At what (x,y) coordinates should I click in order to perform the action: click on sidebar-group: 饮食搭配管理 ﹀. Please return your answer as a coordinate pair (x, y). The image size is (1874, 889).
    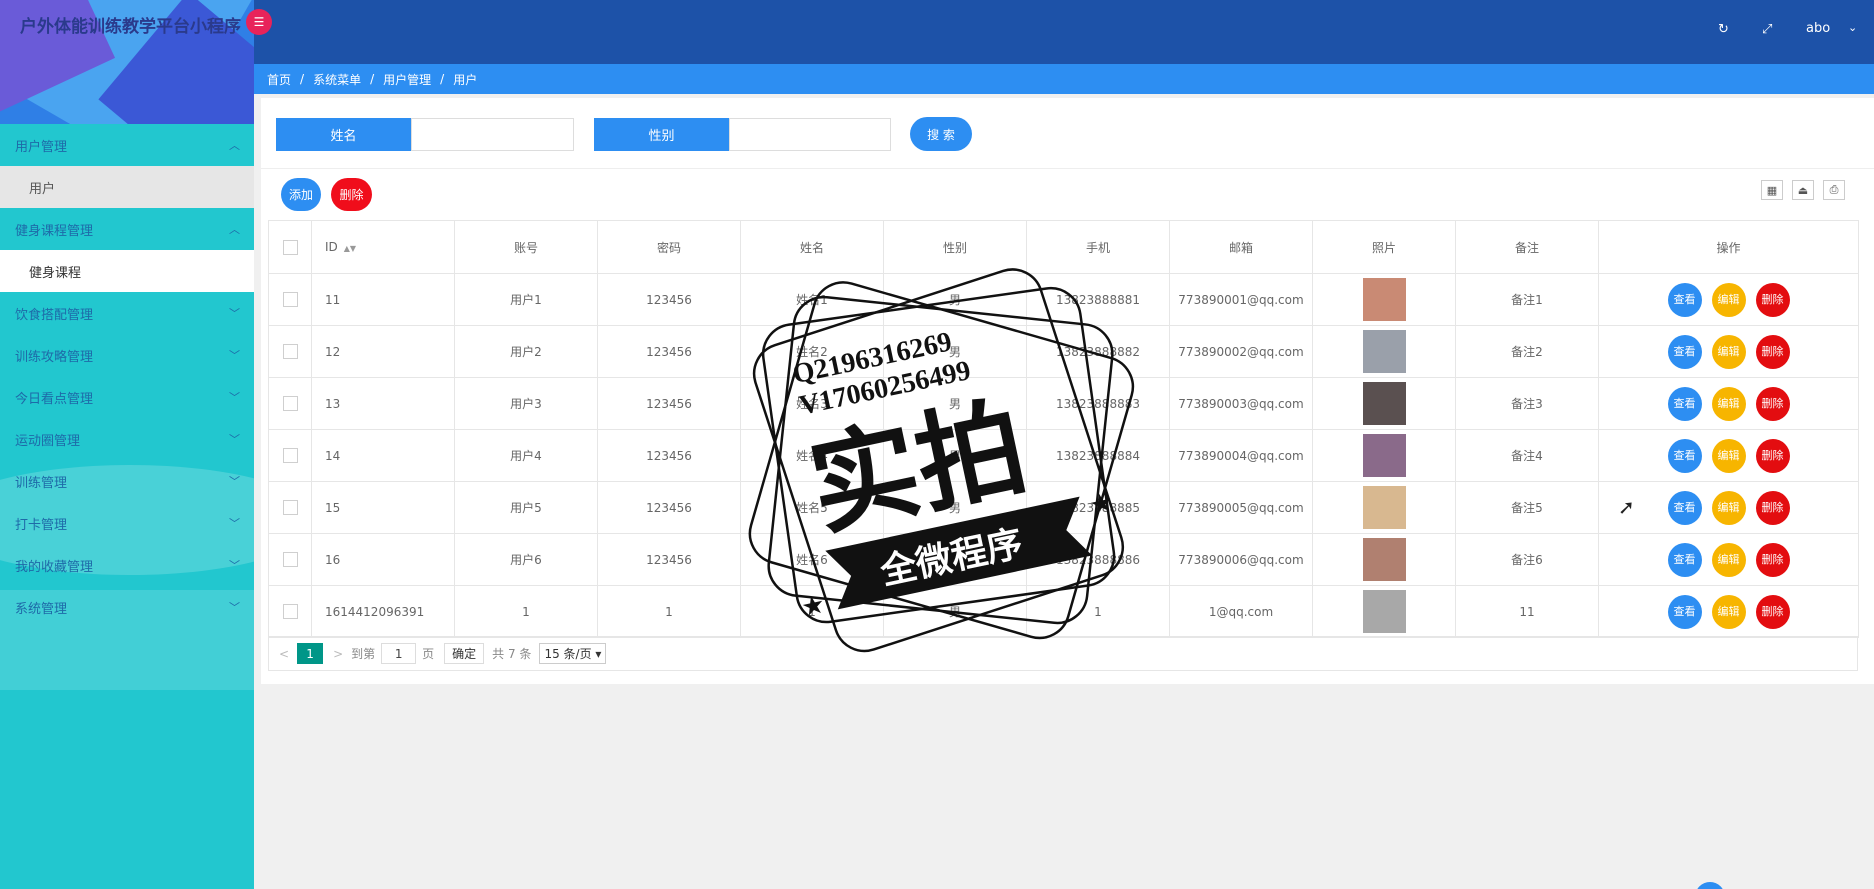
    Looking at the image, I should click on (127, 313).